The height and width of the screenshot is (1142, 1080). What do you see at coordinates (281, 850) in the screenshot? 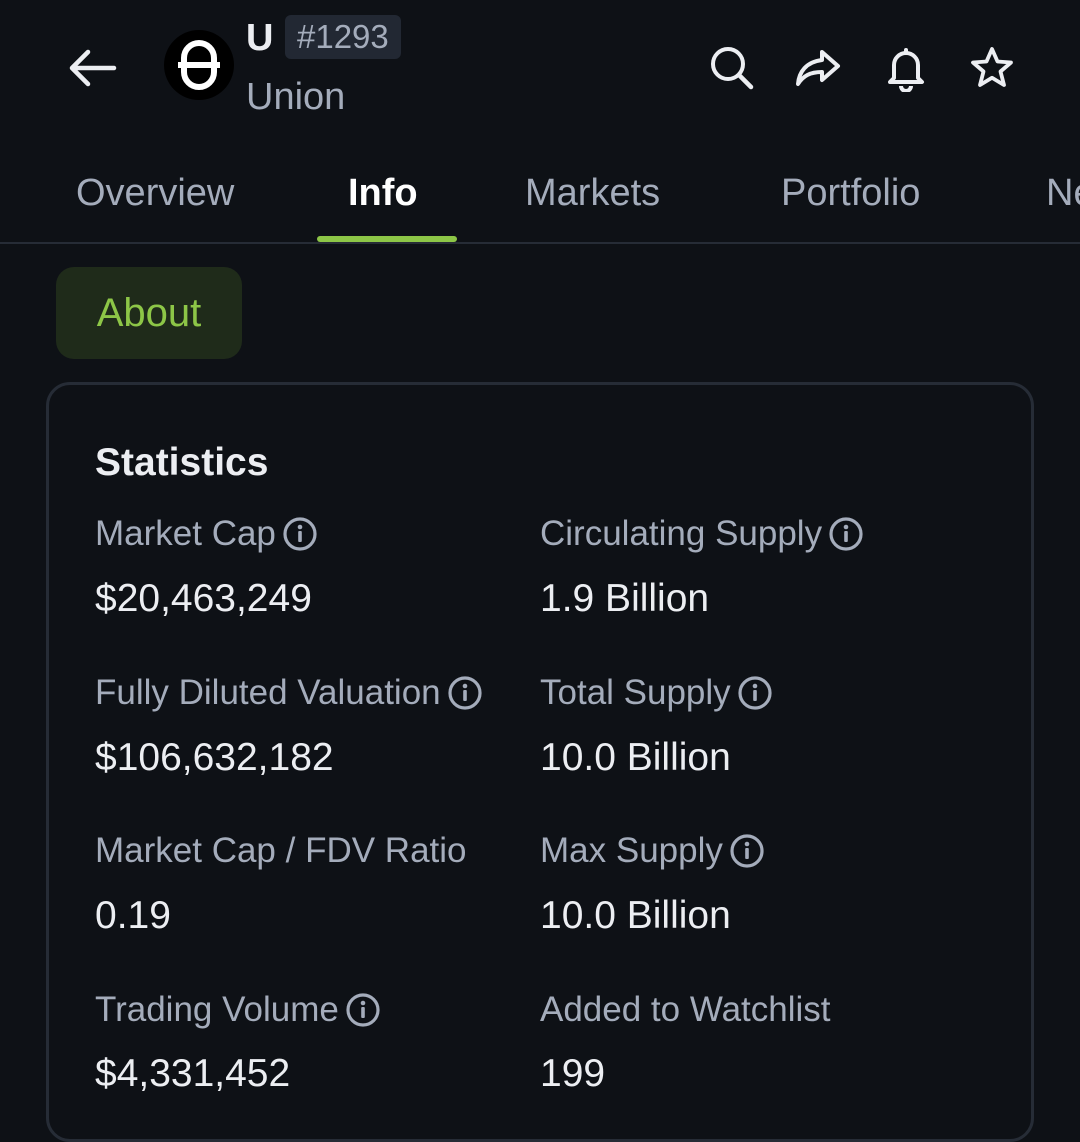
I see `mcap-fdv-ratio-label: Market Cap / FDV Ratio` at bounding box center [281, 850].